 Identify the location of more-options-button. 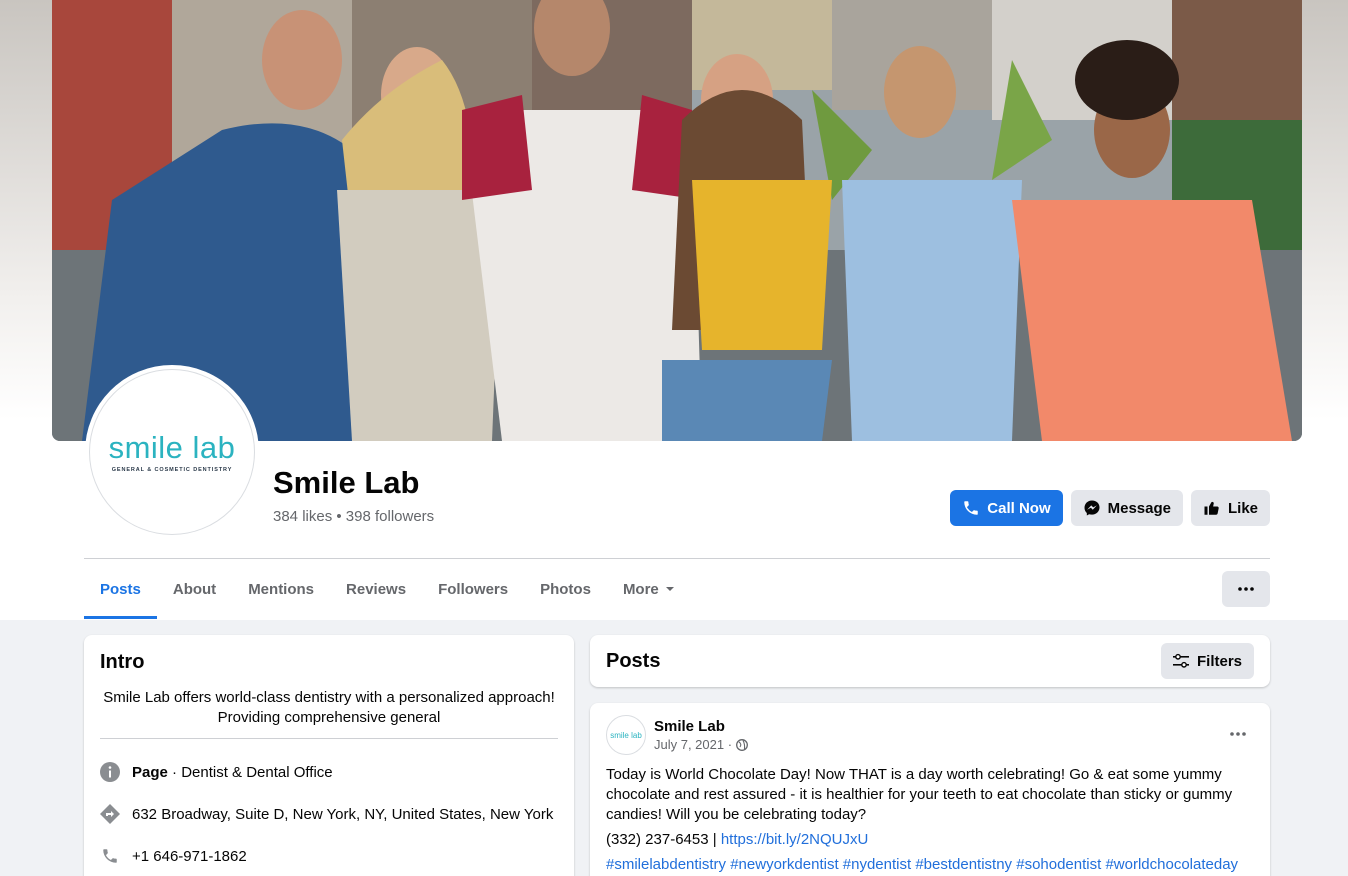
(1246, 589).